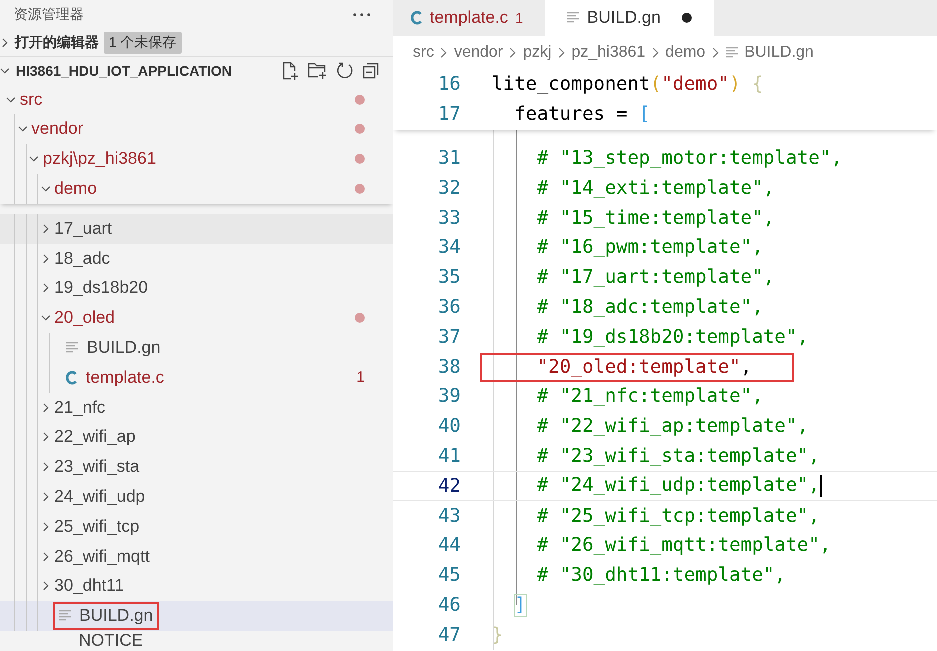 Image resolution: width=937 pixels, height=651 pixels. What do you see at coordinates (362, 14) in the screenshot?
I see `more-icon` at bounding box center [362, 14].